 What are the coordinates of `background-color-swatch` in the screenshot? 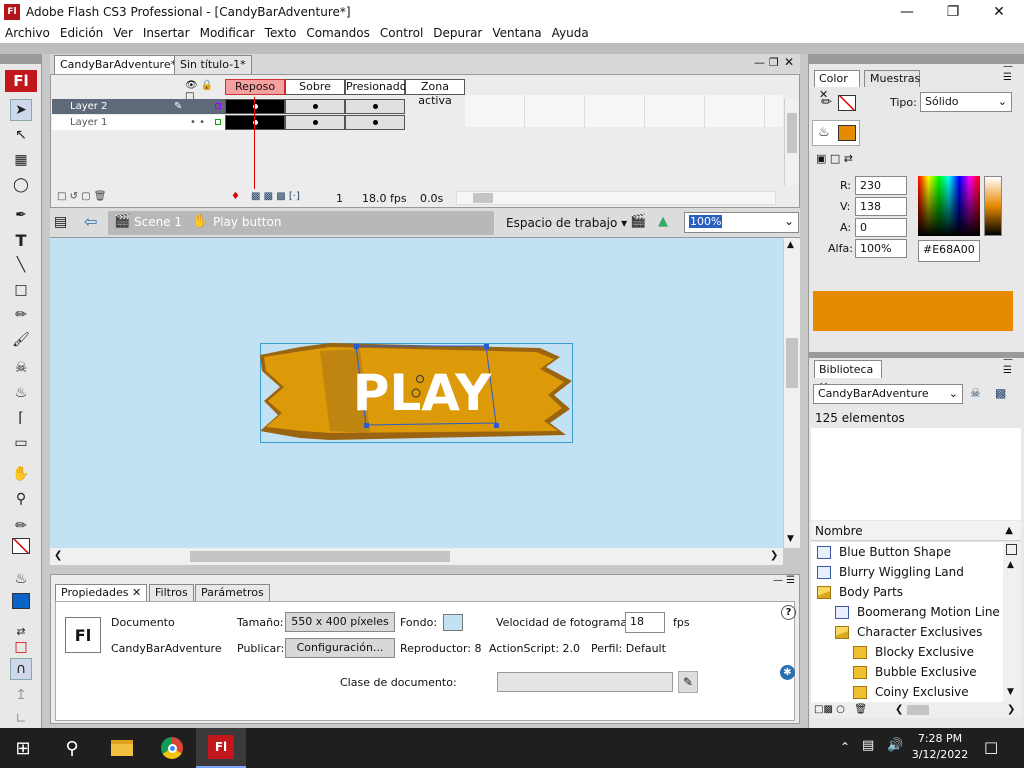 It's located at (453, 622).